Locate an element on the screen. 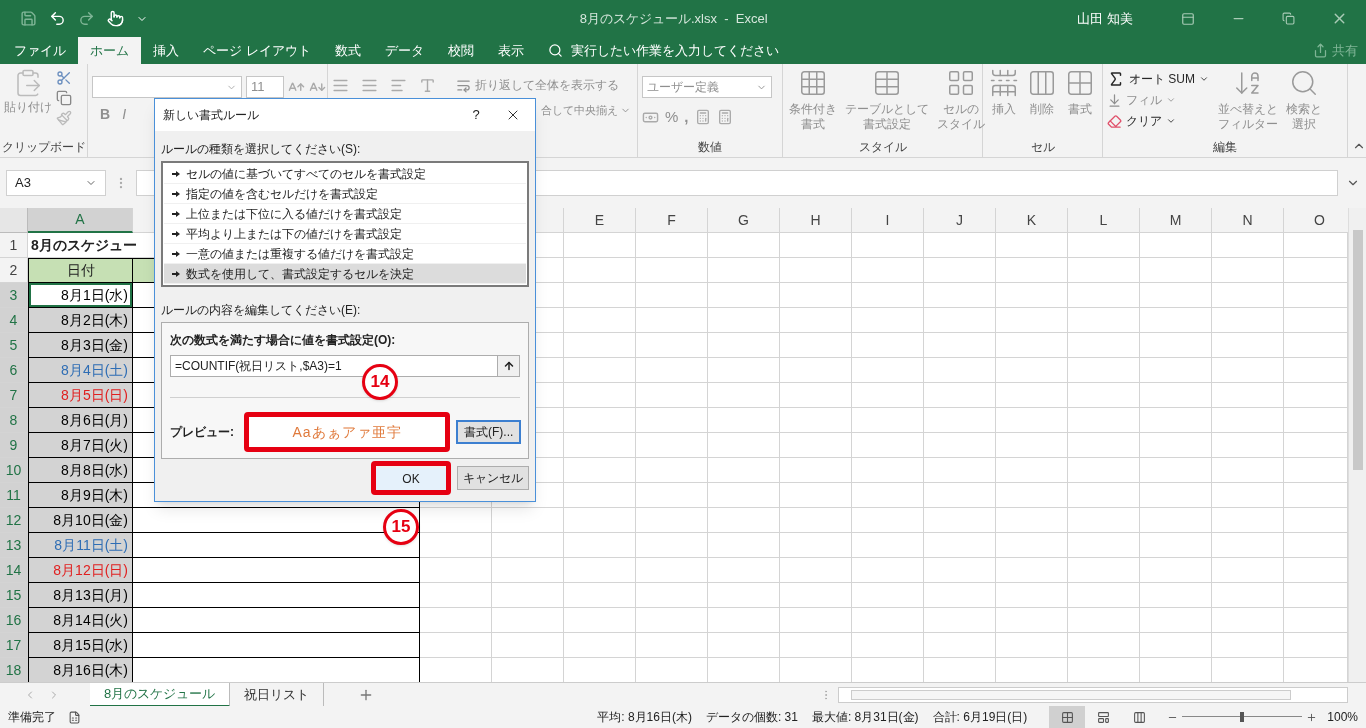 This screenshot has width=1366, height=728. column-header: H is located at coordinates (816, 220).